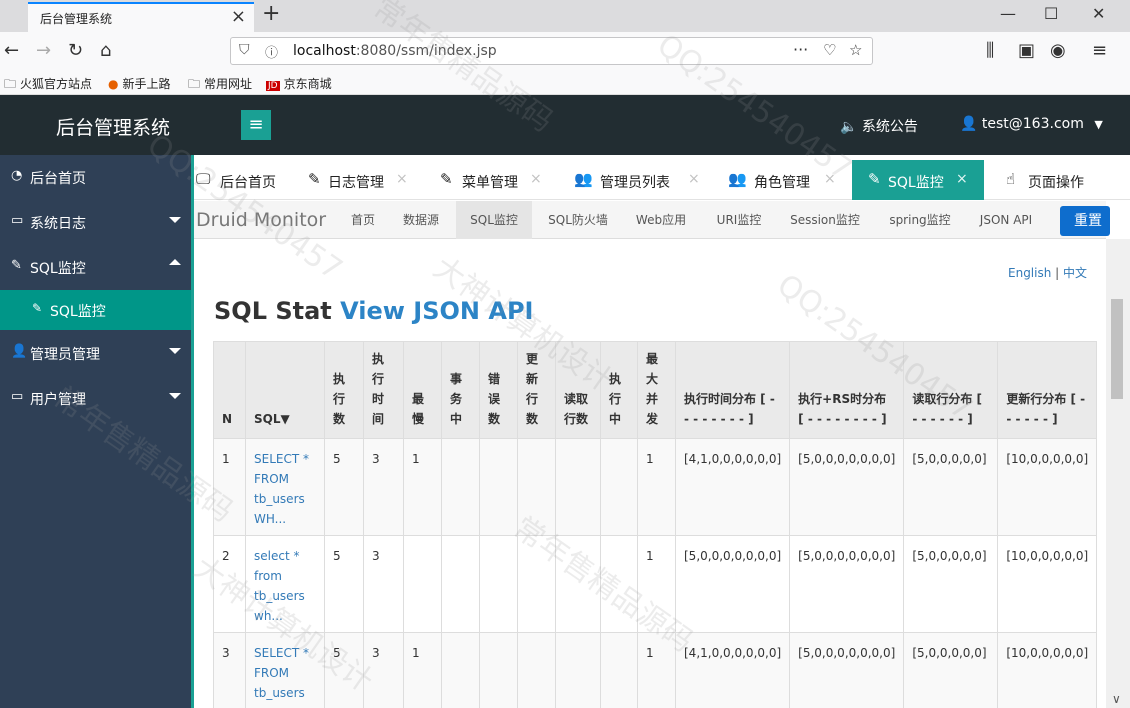 Image resolution: width=1130 pixels, height=708 pixels. I want to click on user-menu: 👤 test@163.com ▼, so click(1031, 124).